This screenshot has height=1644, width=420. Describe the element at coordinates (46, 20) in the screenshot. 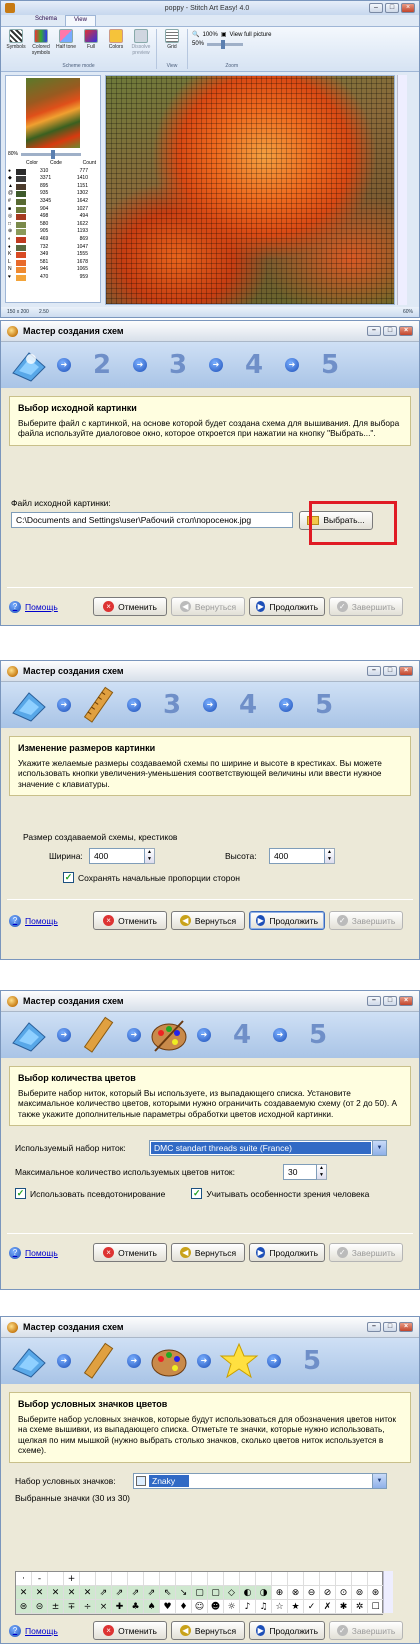

I see `tab-schema: Schema` at that location.